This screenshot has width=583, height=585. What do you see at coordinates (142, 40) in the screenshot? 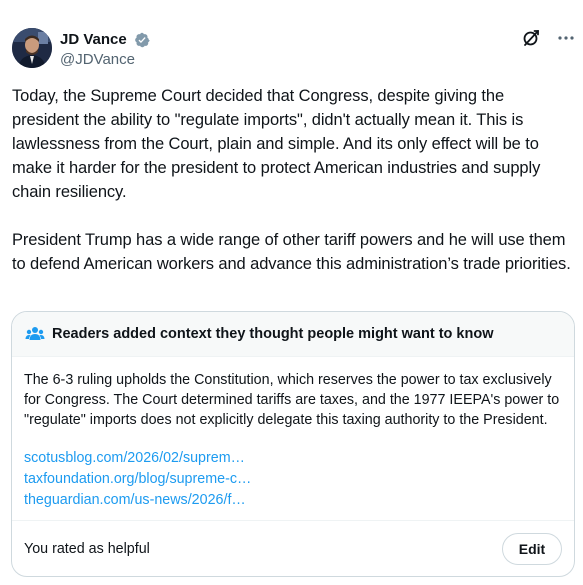
I see `verified-badge-icon` at bounding box center [142, 40].